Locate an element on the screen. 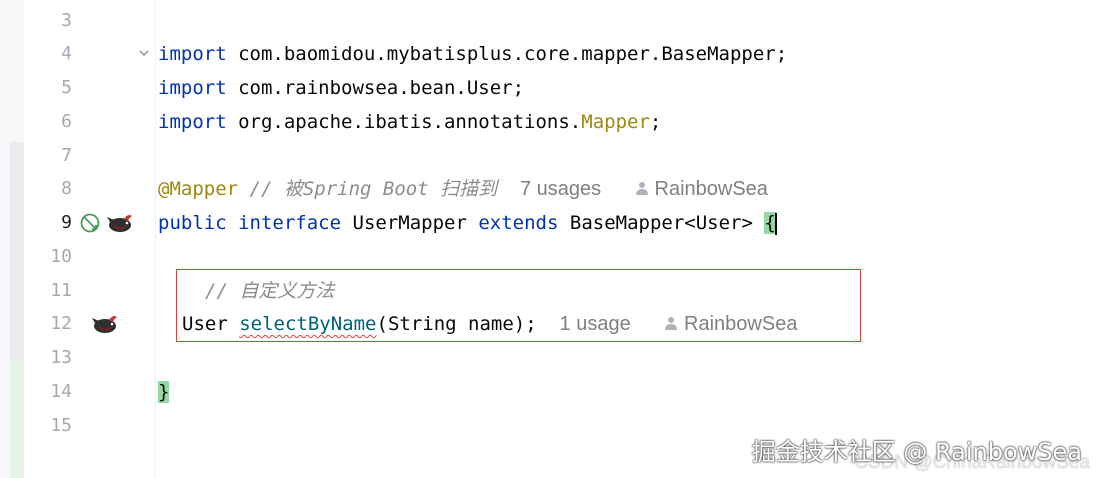 The width and height of the screenshot is (1096, 478). code-token: ; is located at coordinates (655, 122).